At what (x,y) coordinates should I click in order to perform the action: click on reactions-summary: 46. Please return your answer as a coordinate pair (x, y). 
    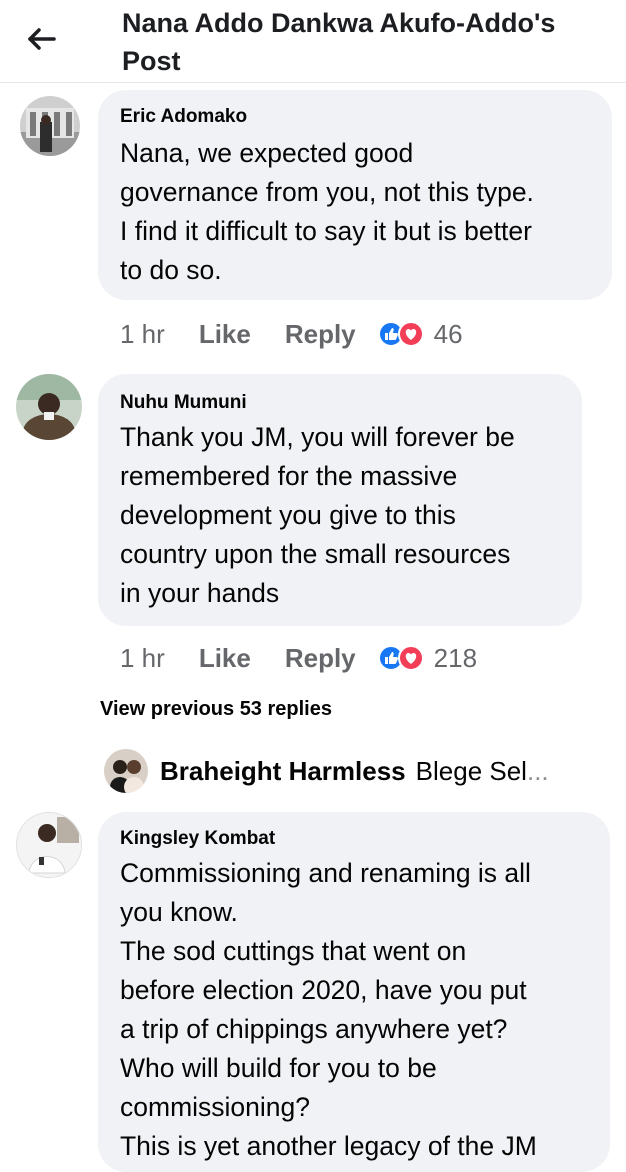
    Looking at the image, I should click on (420, 334).